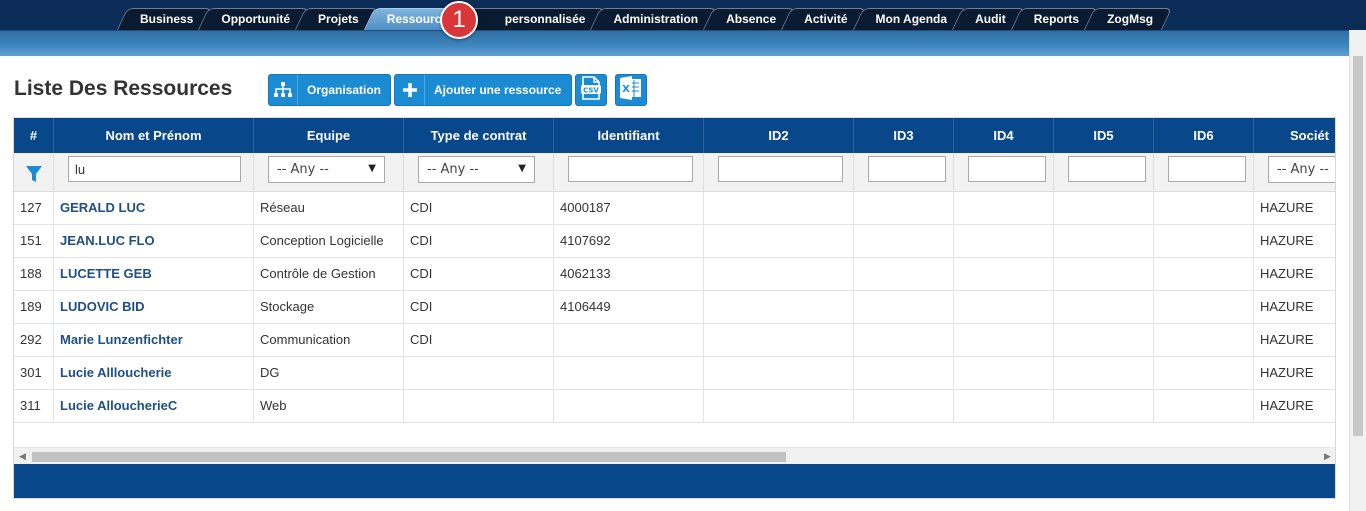  I want to click on column-header: Sociét, so click(1294, 135).